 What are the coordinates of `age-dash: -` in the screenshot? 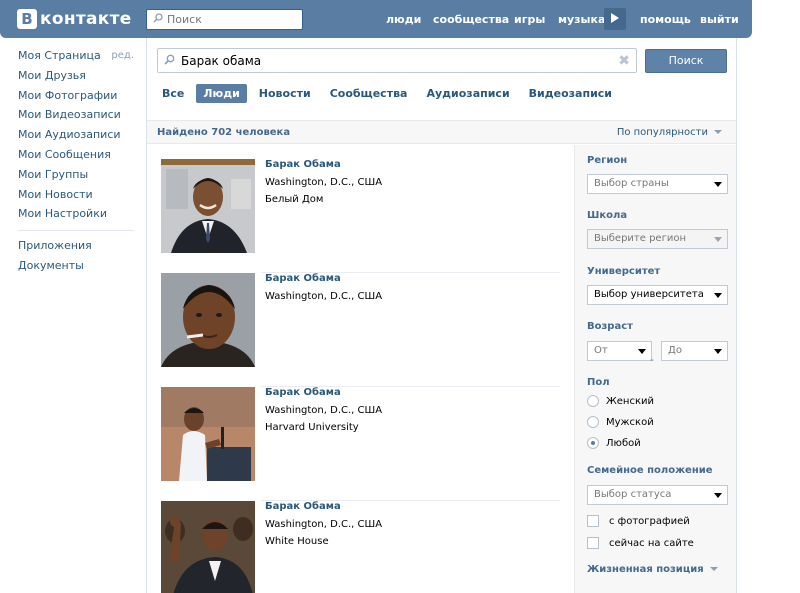 It's located at (652, 359).